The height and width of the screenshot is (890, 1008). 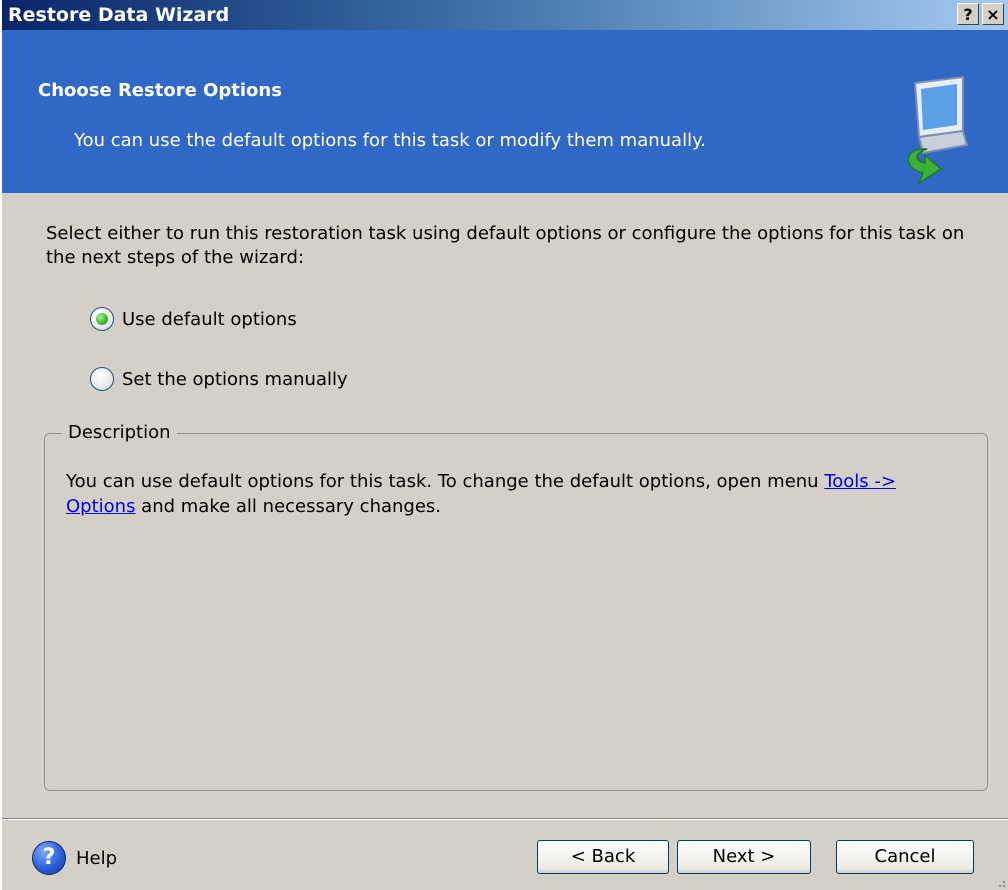 I want to click on title-bar: Restore Data Wizard ? ×, so click(x=505, y=15).